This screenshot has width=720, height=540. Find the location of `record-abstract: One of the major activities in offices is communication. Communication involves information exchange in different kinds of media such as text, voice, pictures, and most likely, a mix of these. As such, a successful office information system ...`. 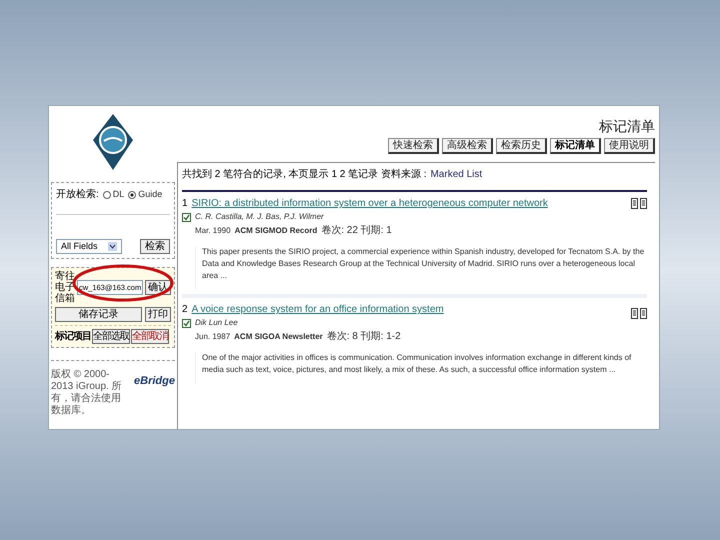

record-abstract: One of the major activities in offices is communication. Communication involves information exchange in different kinds of media such as text, voice, pictures, and most likely, a mix of these. As such, a successful office information system ... is located at coordinates (417, 364).